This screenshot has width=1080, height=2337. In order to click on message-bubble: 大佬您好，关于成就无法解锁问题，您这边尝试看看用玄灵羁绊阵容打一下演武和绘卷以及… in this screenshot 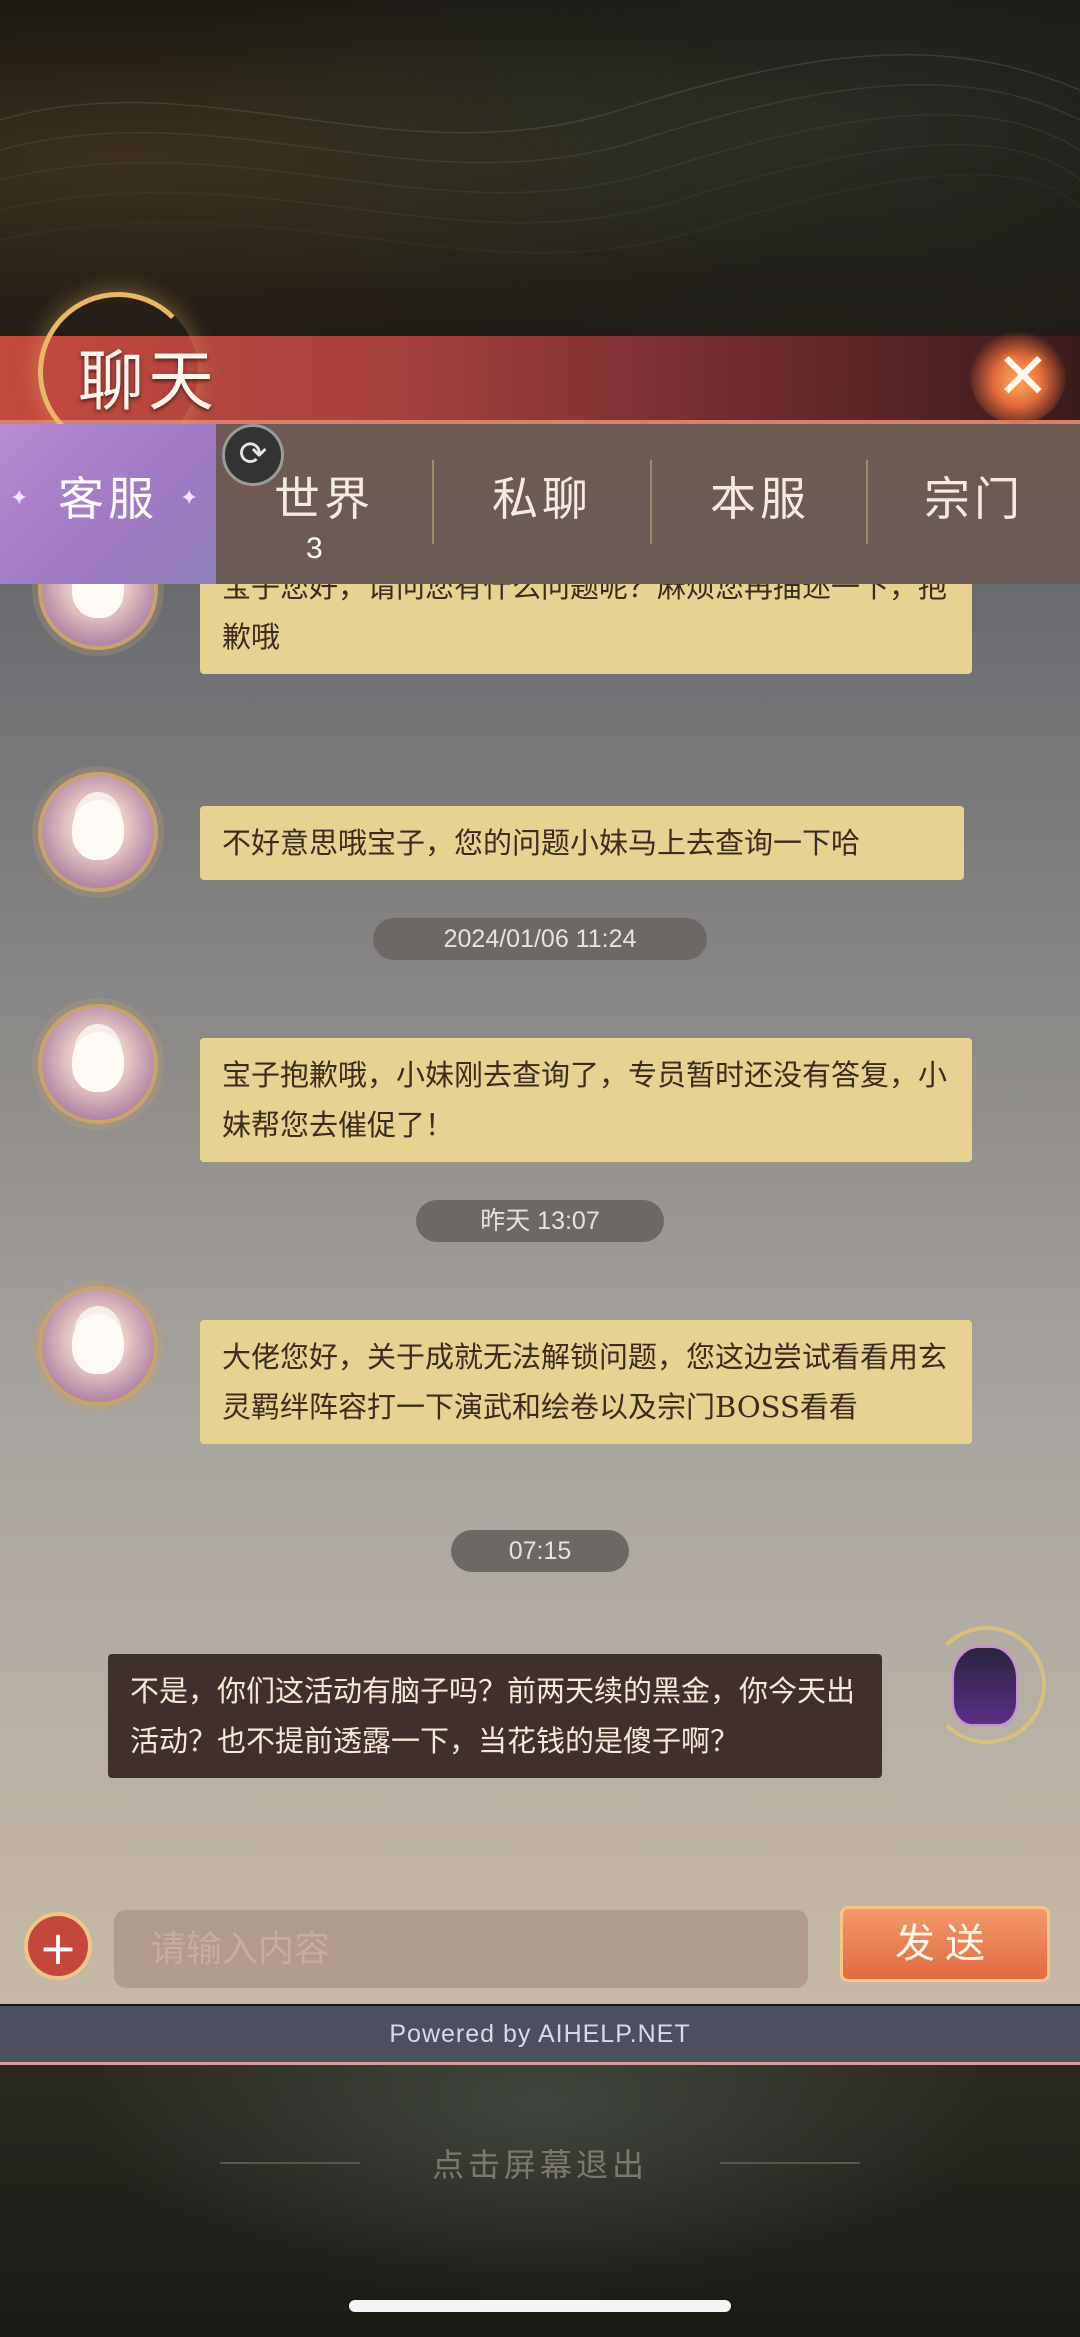, I will do `click(586, 1382)`.